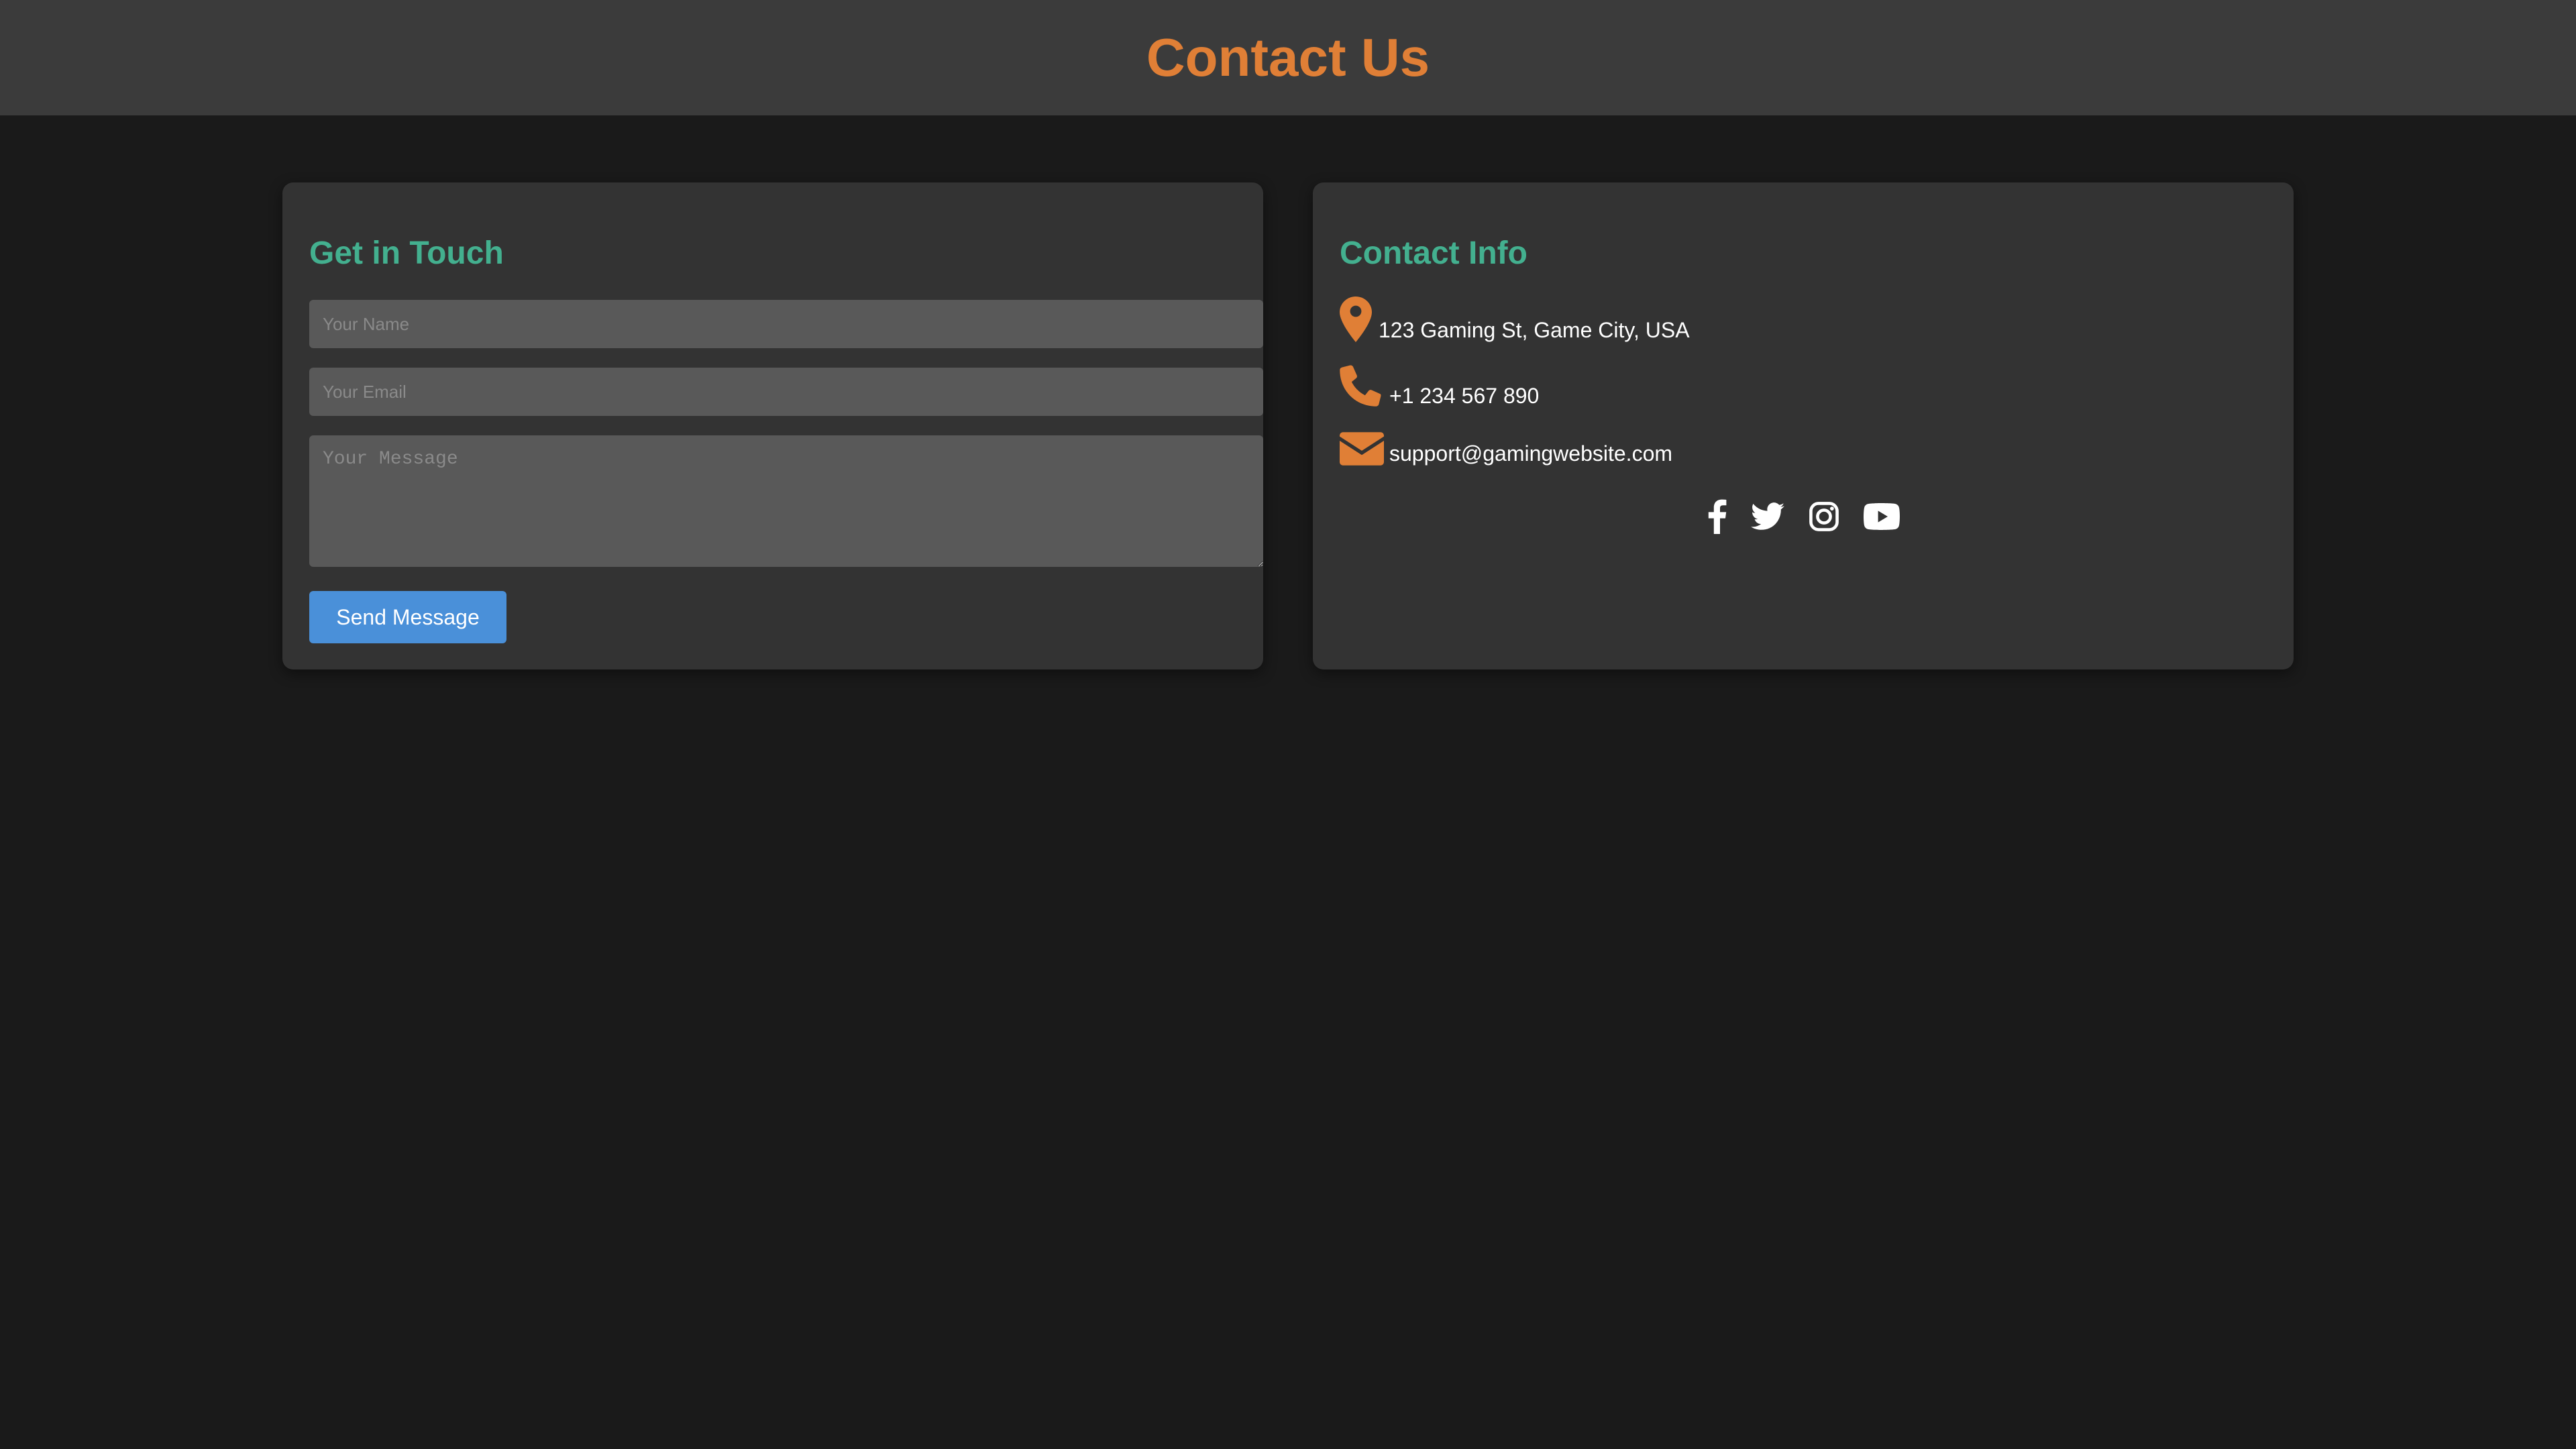 Image resolution: width=2576 pixels, height=1449 pixels. Describe the element at coordinates (1824, 516) in the screenshot. I see `instagram-icon` at that location.